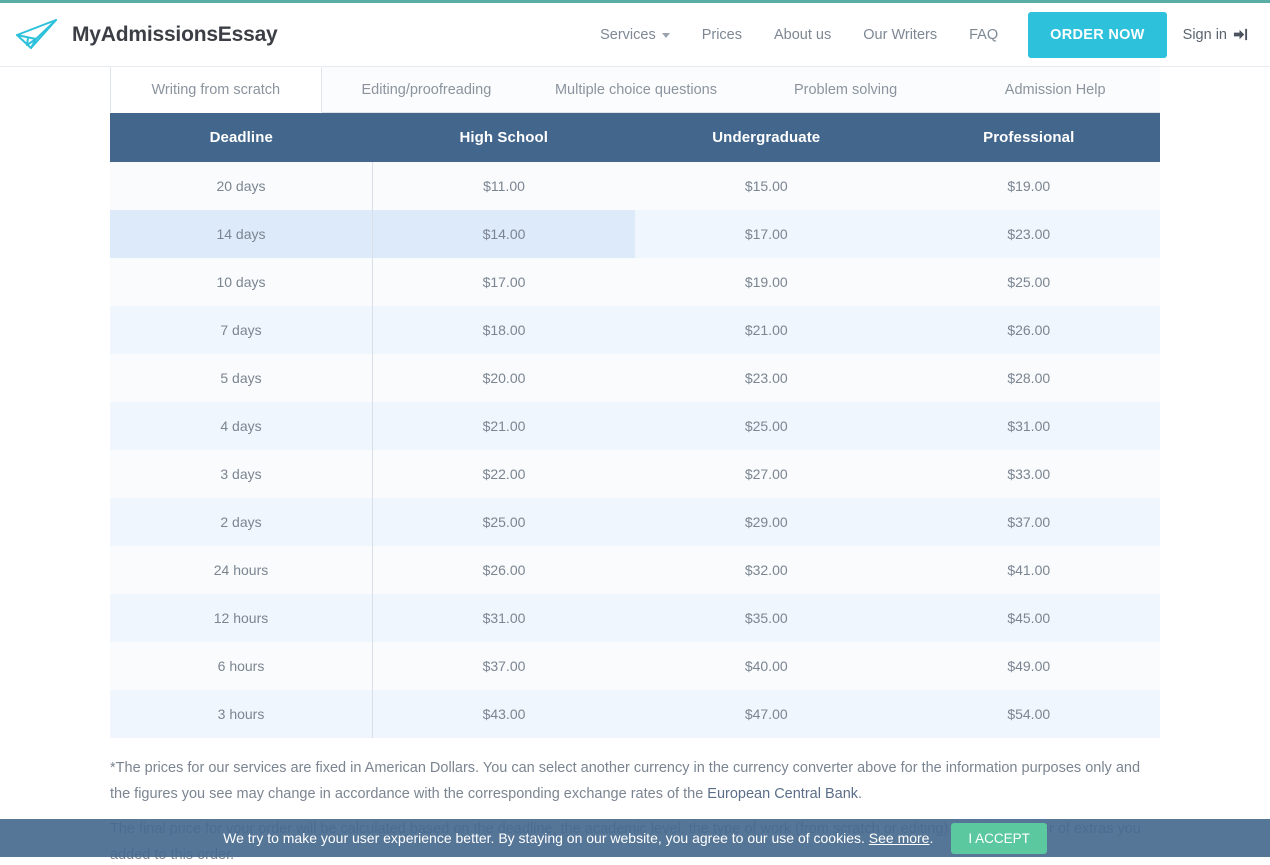 The width and height of the screenshot is (1270, 865). What do you see at coordinates (241, 234) in the screenshot?
I see `cell-deadline: 14 days` at bounding box center [241, 234].